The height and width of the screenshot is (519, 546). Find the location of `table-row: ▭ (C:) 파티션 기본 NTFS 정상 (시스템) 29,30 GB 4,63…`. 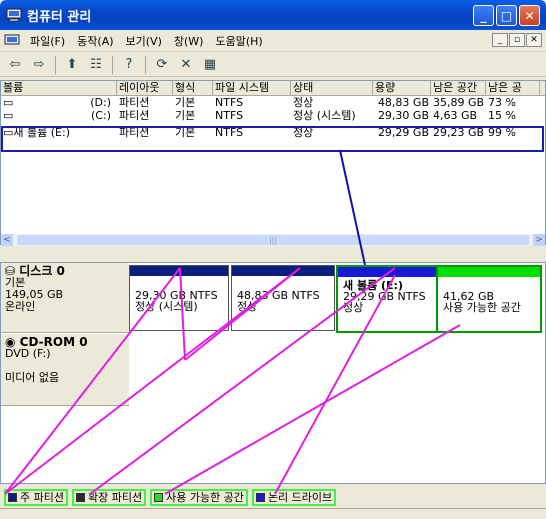

table-row: ▭ (C:) 파티션 기본 NTFS 정상 (시스템) 29,30 GB 4,63… is located at coordinates (273, 115).